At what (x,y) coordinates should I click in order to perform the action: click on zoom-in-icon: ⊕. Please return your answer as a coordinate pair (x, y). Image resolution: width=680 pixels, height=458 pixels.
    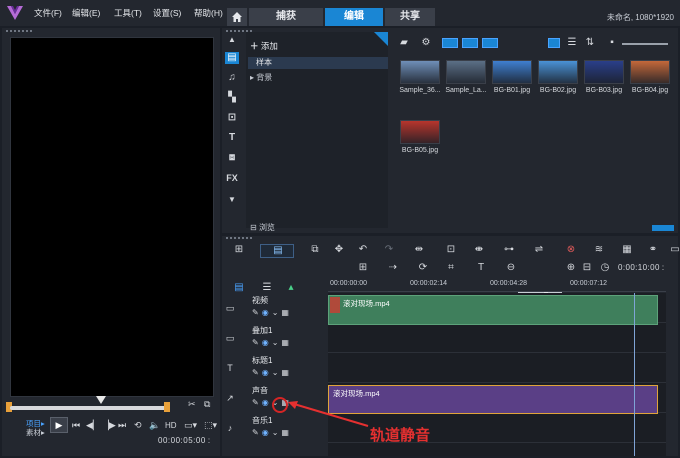
    Looking at the image, I should click on (571, 268).